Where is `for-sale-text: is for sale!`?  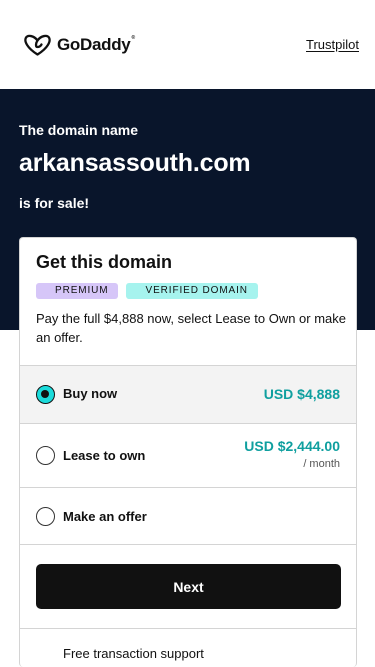
for-sale-text: is for sale! is located at coordinates (54, 203).